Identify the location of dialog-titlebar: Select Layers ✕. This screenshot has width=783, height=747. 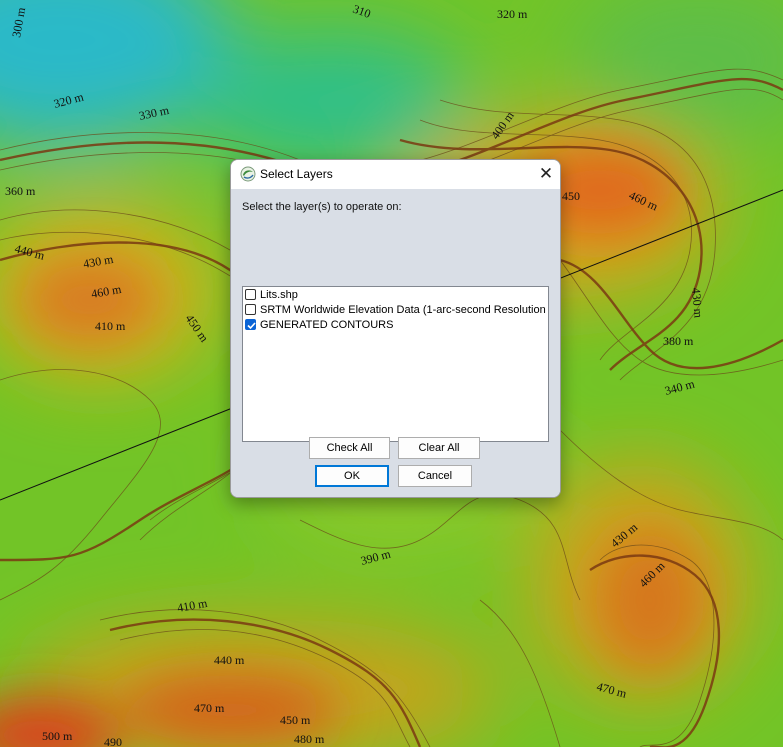
(395, 174).